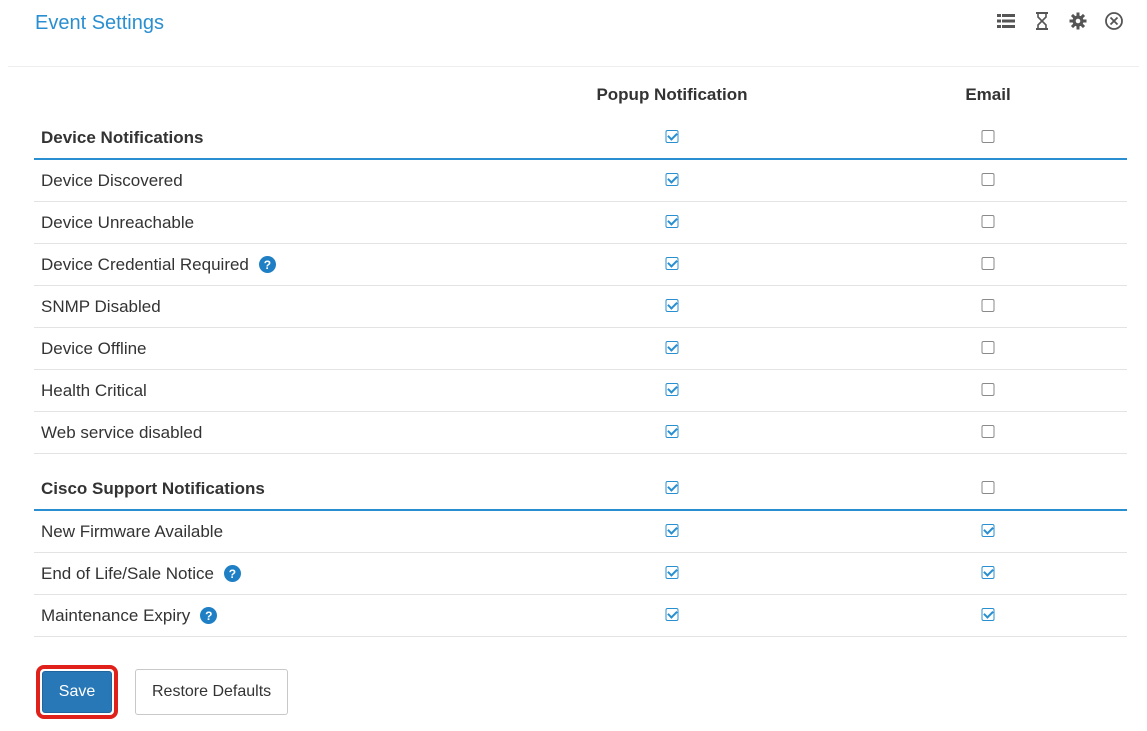 This screenshot has width=1147, height=731. I want to click on save-highlight: Save, so click(77, 692).